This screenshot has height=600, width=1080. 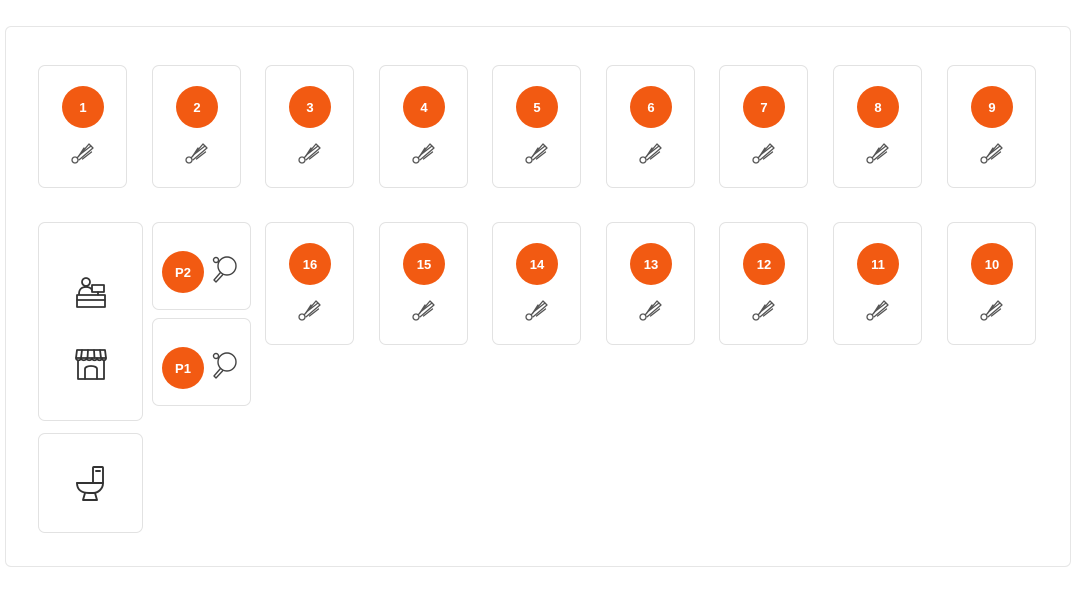 I want to click on toilet-icon, so click(x=90, y=483).